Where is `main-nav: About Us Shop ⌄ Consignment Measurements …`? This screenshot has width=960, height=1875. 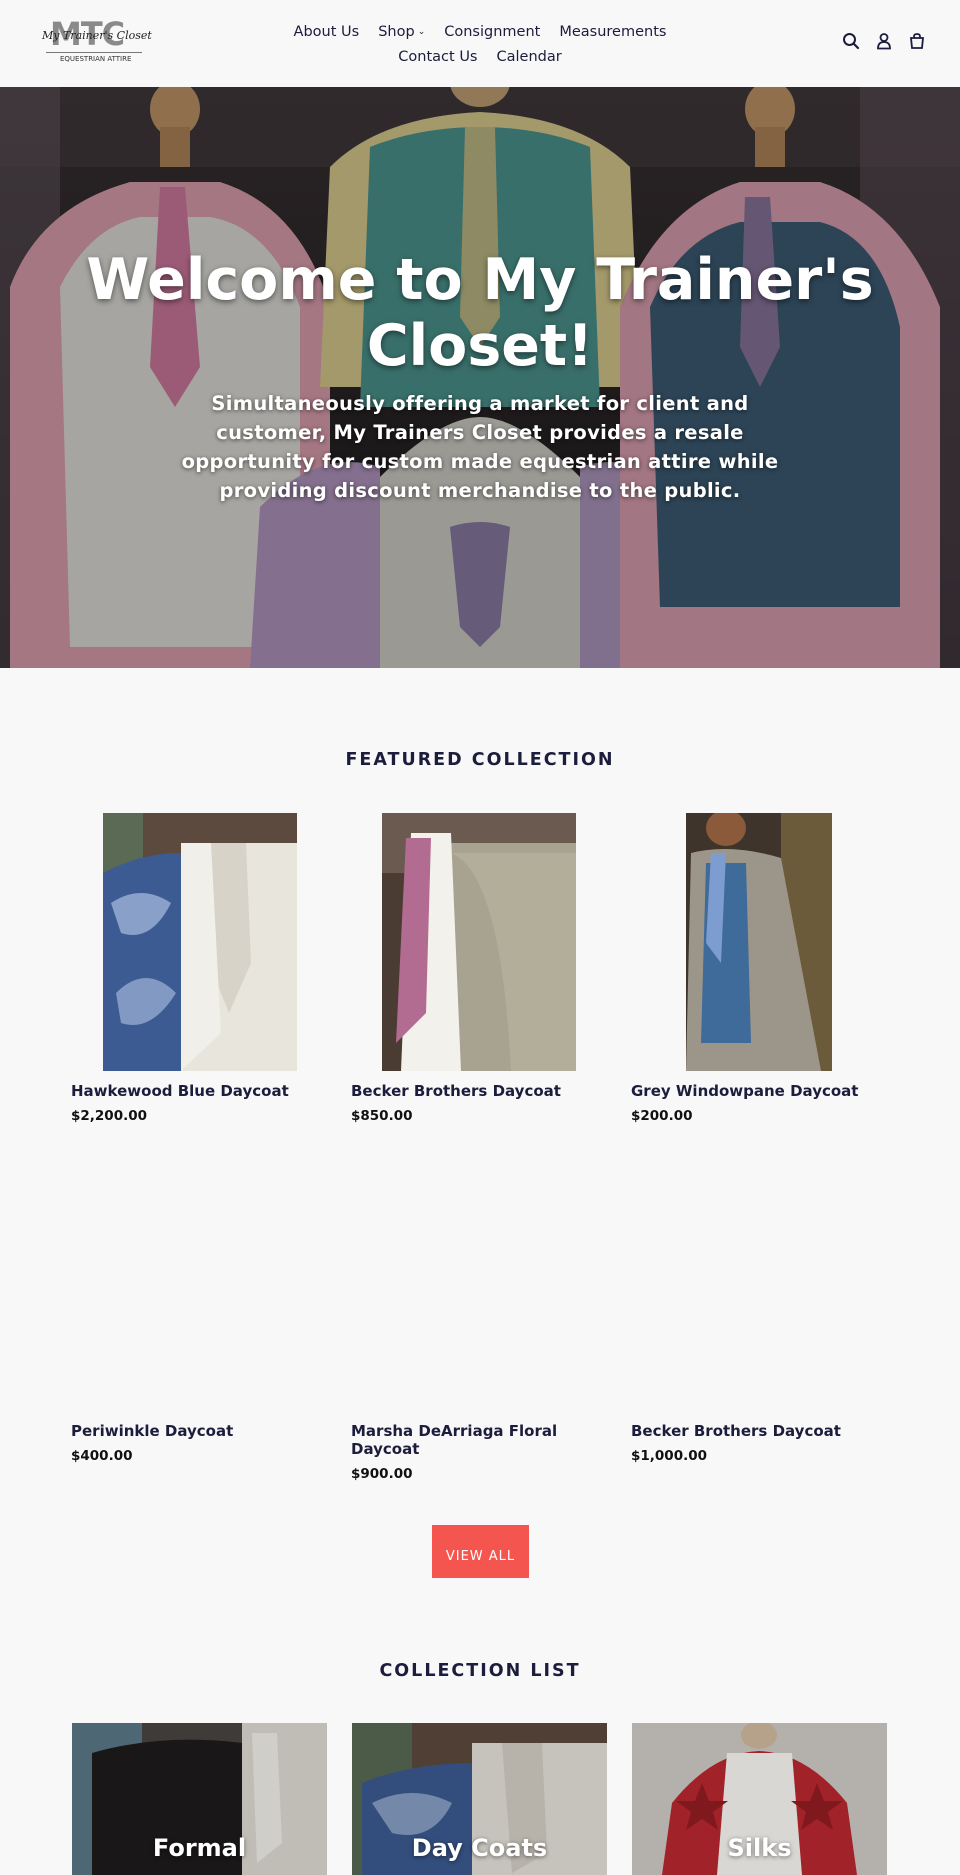
main-nav: About Us Shop ⌄ Consignment Measurements … is located at coordinates (480, 45).